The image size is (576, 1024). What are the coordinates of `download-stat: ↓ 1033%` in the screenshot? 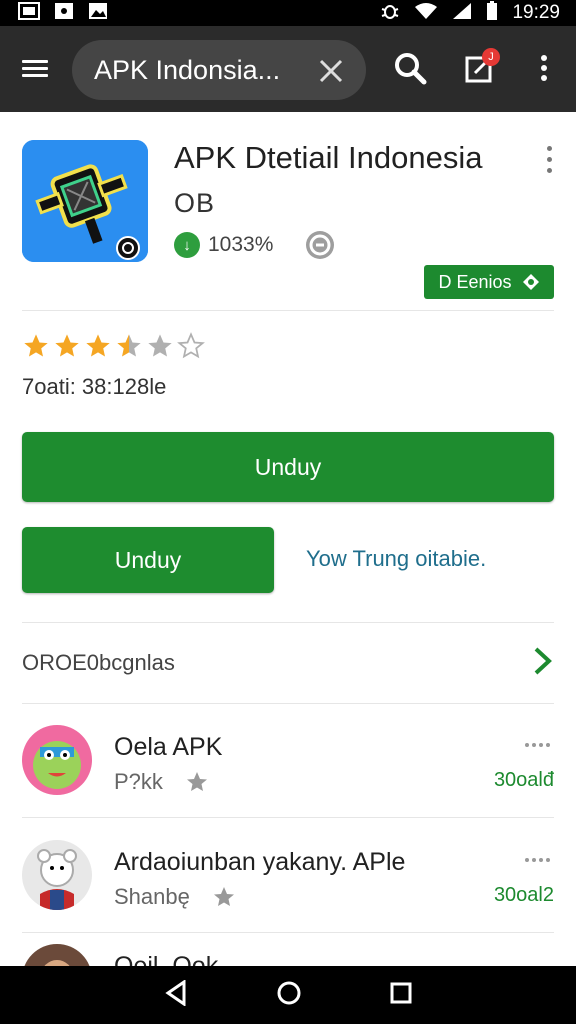 It's located at (223, 245).